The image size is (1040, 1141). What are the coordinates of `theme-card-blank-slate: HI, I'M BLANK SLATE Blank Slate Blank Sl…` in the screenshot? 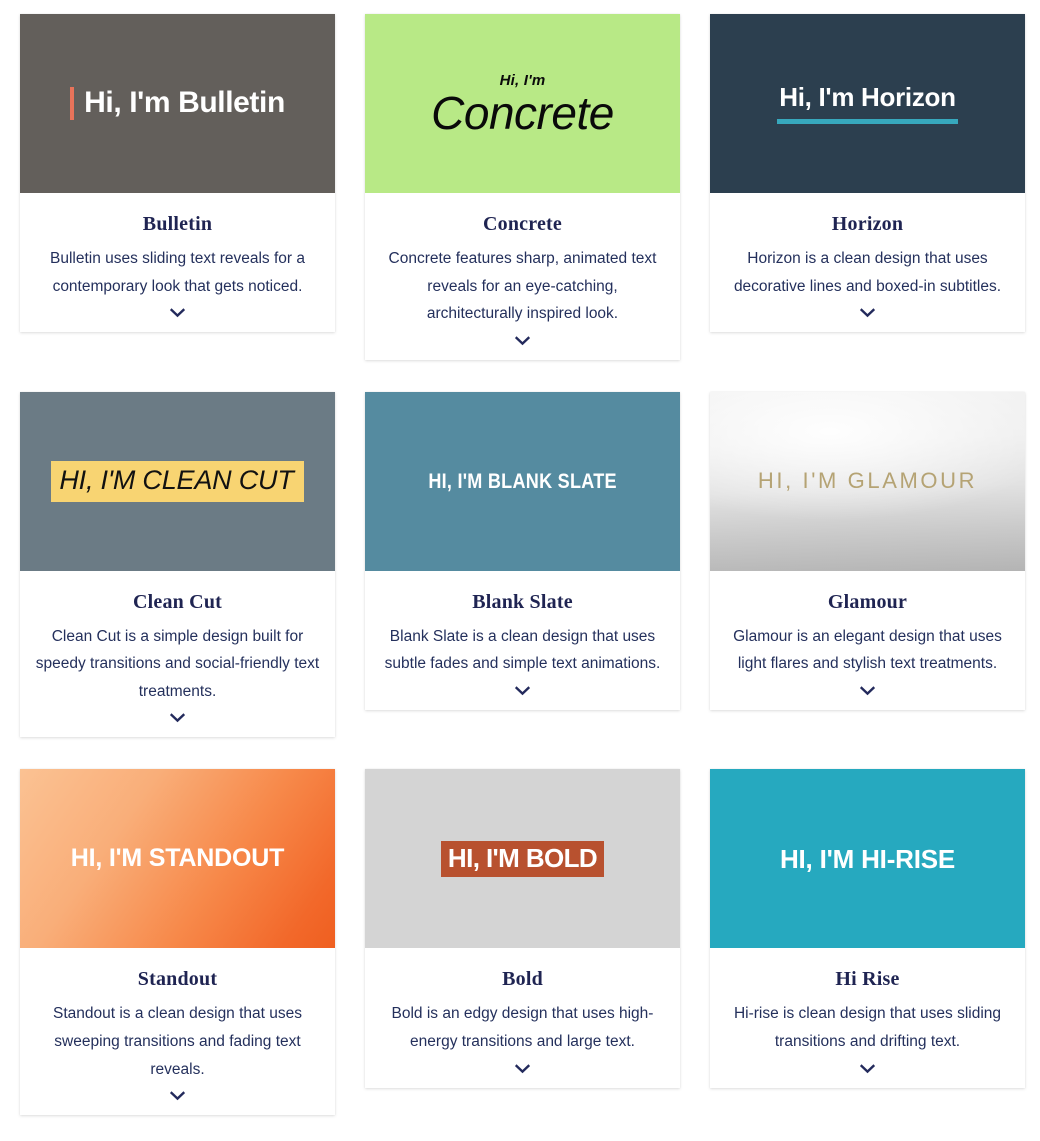 It's located at (522, 550).